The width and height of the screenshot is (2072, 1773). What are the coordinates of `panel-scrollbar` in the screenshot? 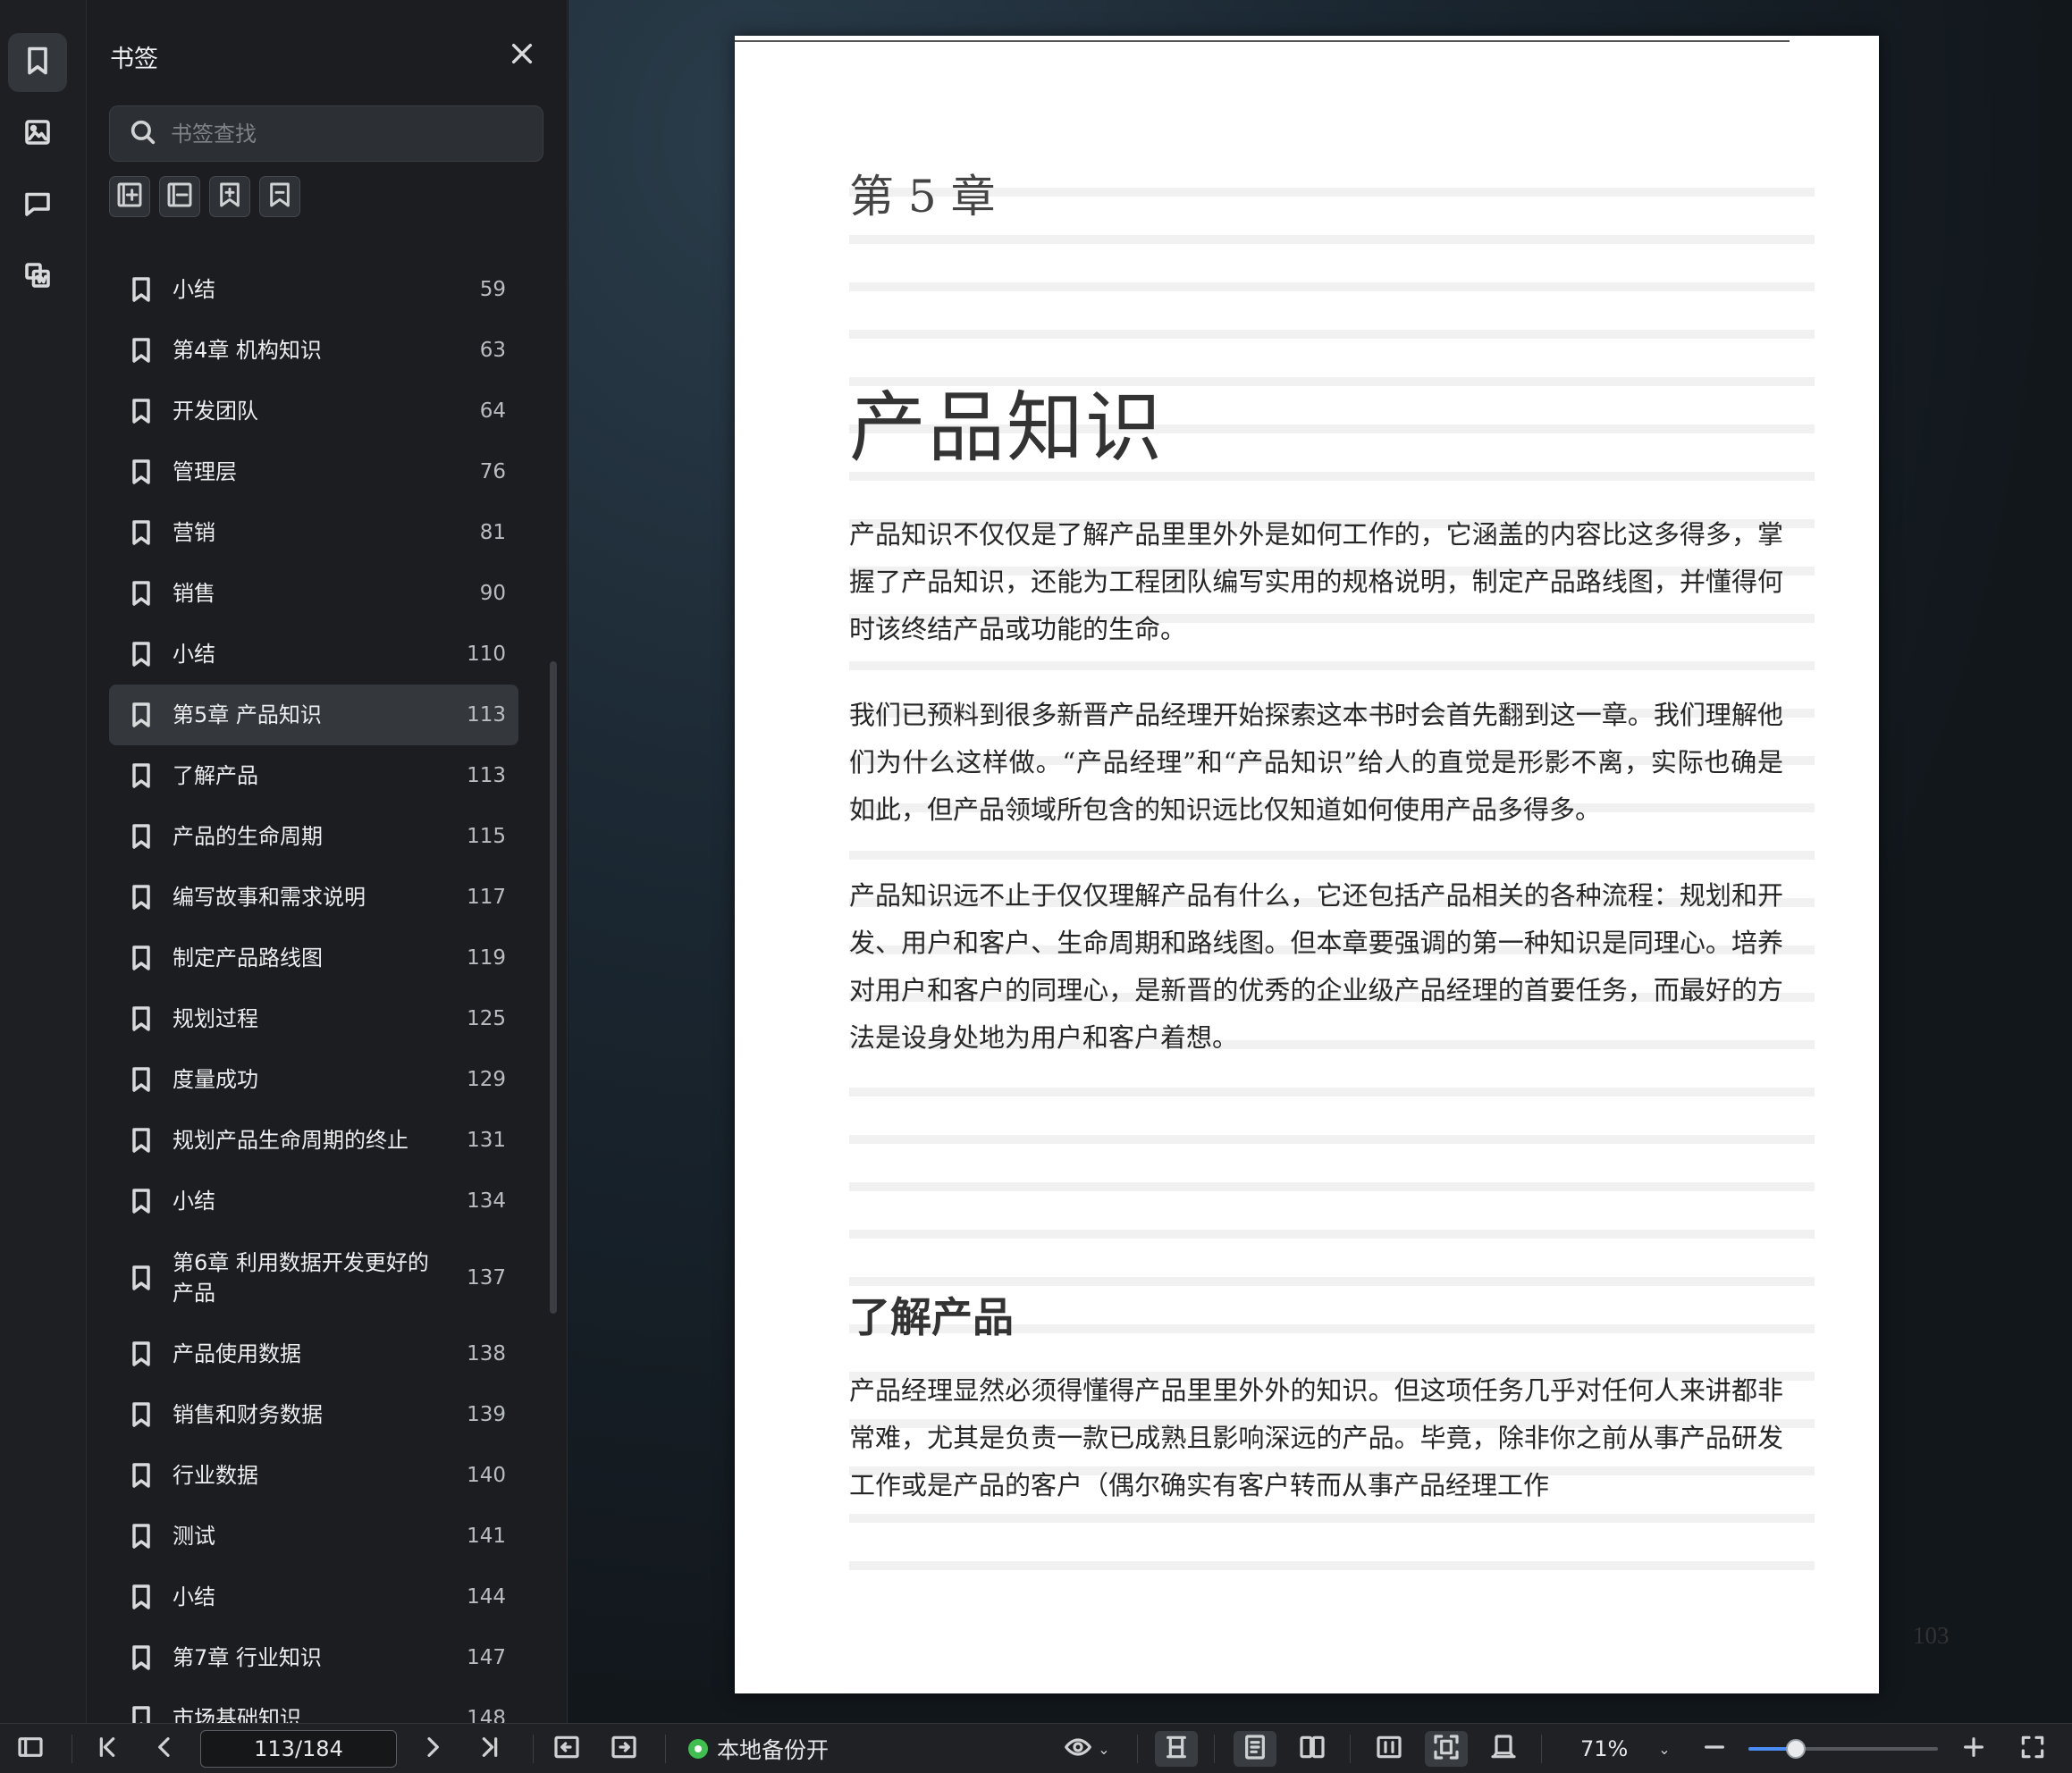 It's located at (554, 988).